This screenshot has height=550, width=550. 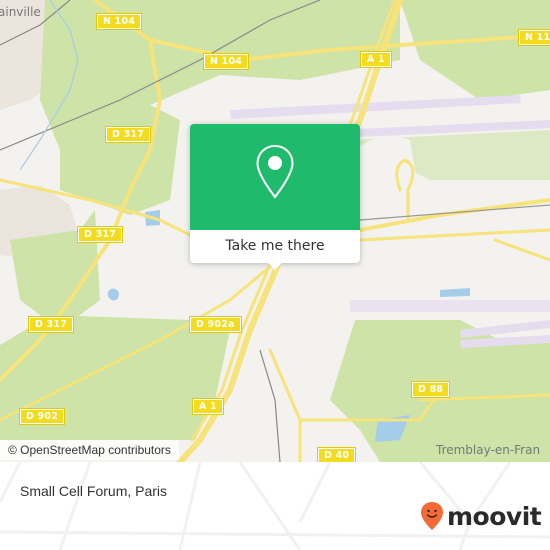 I want to click on map-attribution: © OpenStreetMap contributors, so click(x=89, y=450).